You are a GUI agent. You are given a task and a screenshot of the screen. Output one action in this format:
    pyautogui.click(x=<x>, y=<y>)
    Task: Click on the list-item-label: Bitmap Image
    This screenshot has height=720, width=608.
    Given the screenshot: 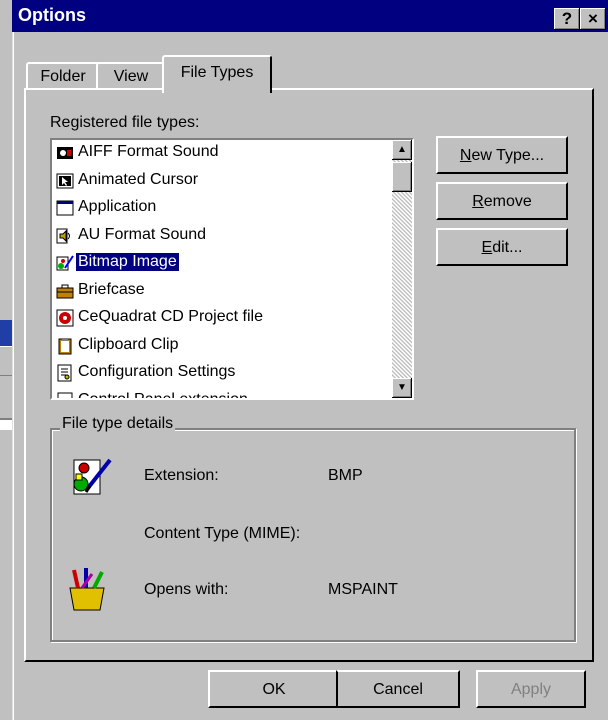 What is the action you would take?
    pyautogui.click(x=127, y=262)
    